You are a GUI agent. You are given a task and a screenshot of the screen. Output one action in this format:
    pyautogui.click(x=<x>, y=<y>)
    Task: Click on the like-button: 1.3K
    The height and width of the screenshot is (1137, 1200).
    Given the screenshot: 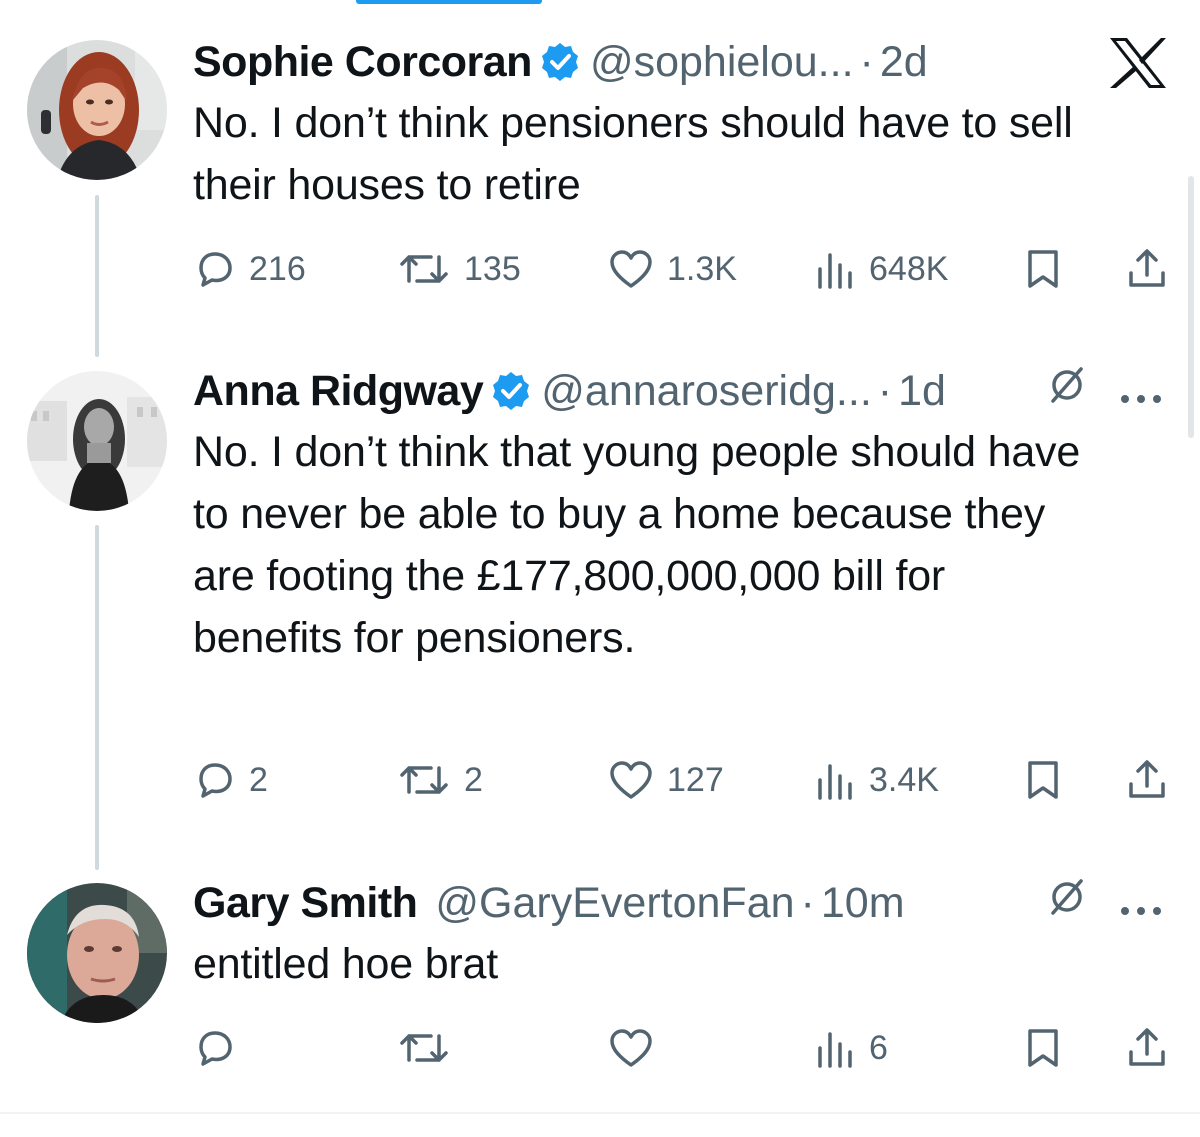 What is the action you would take?
    pyautogui.click(x=672, y=269)
    